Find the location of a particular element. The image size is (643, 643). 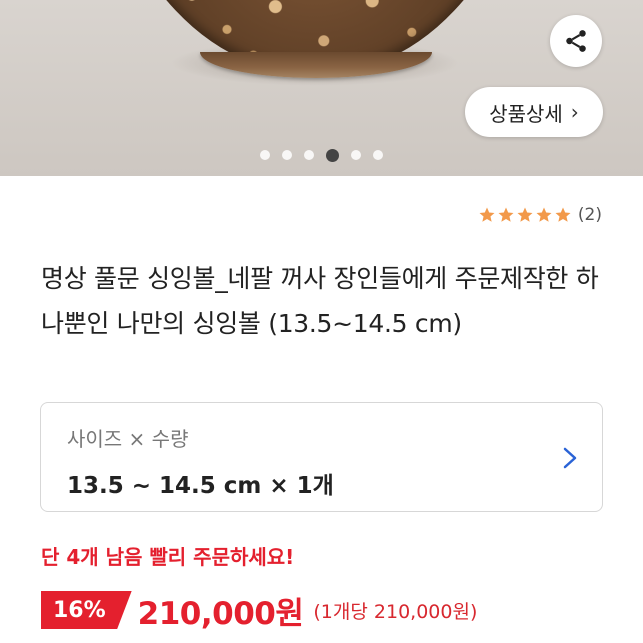

price-row: 16% 210,000원 (1개당 210,000원) is located at coordinates (259, 610).